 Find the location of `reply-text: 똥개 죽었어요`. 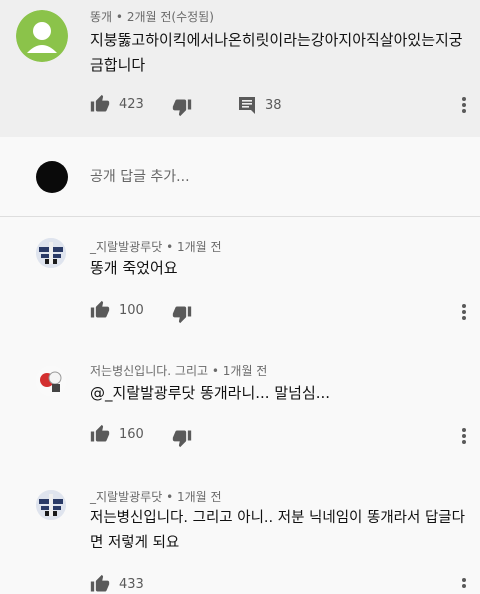

reply-text: 똥개 죽었어요 is located at coordinates (134, 268).